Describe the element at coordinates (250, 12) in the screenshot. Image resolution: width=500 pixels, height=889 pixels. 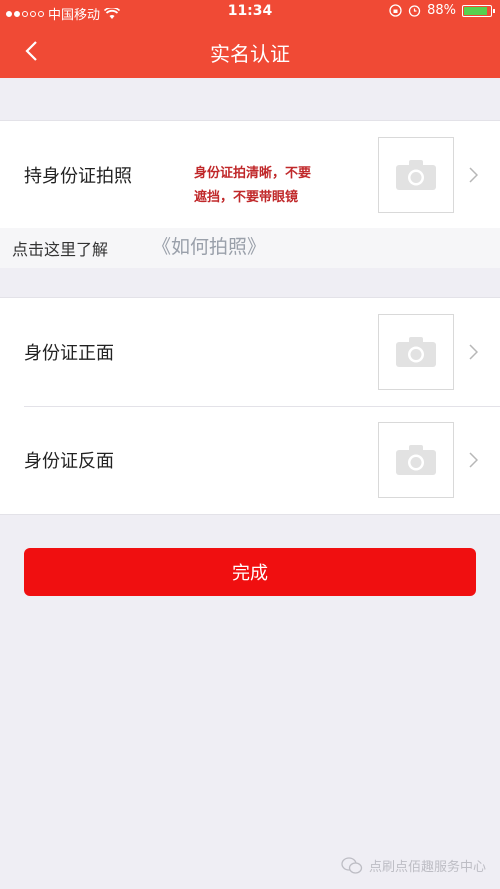
I see `status-bar: 中国移动 11:34 88%` at that location.